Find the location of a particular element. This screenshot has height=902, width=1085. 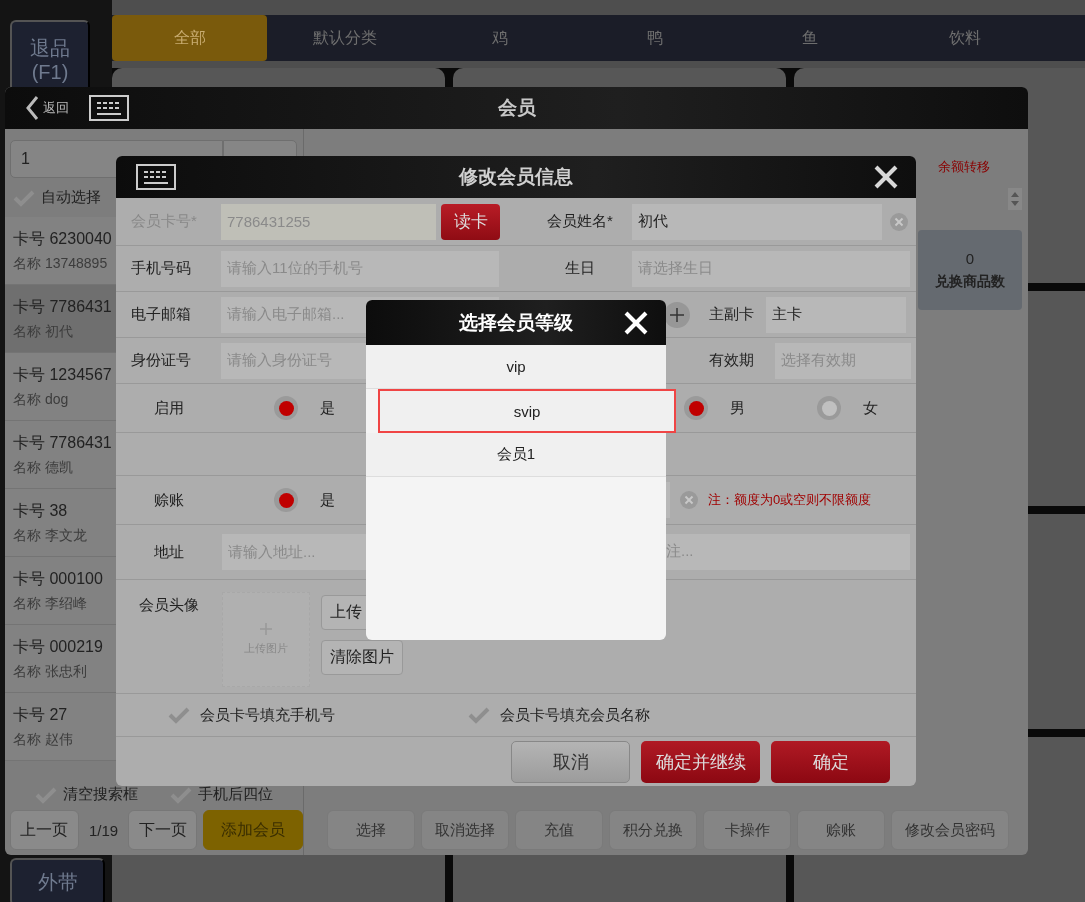

checkbox-label: 手机后四位 is located at coordinates (235, 794).